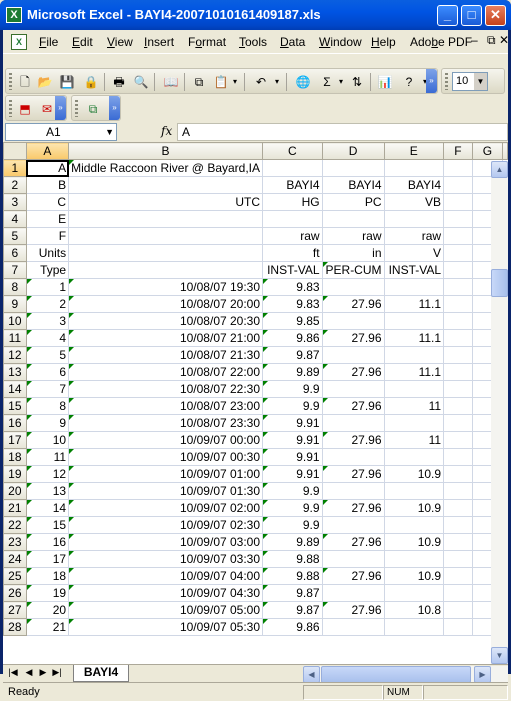  I want to click on menu-help: Help, so click(383, 42).